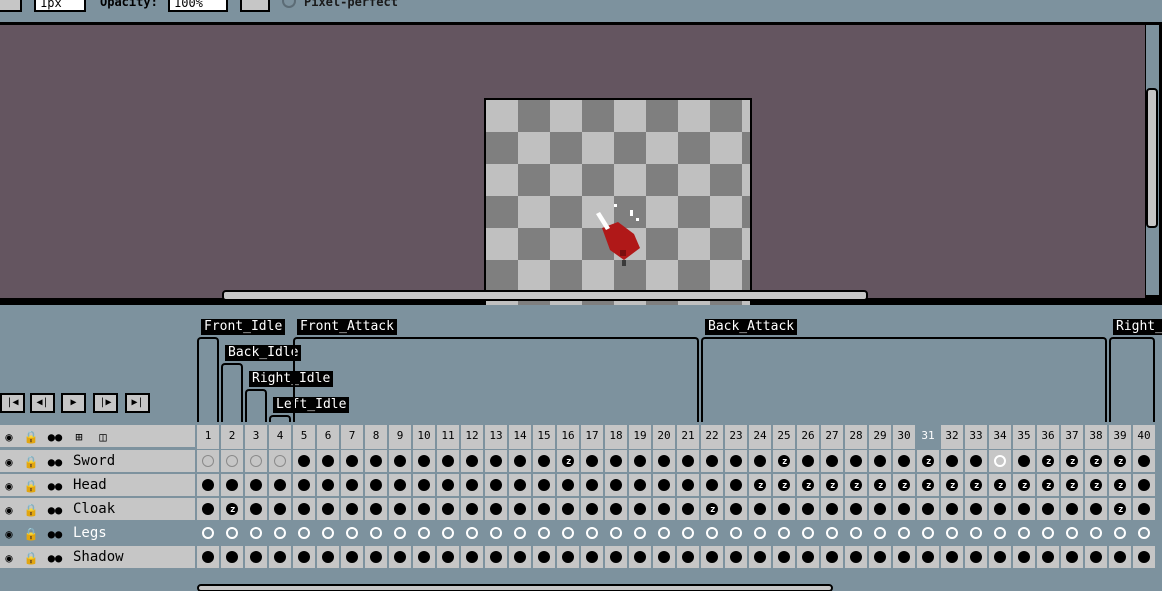 The image size is (1162, 591). Describe the element at coordinates (376, 437) in the screenshot. I see `frame-number-8: 8` at that location.